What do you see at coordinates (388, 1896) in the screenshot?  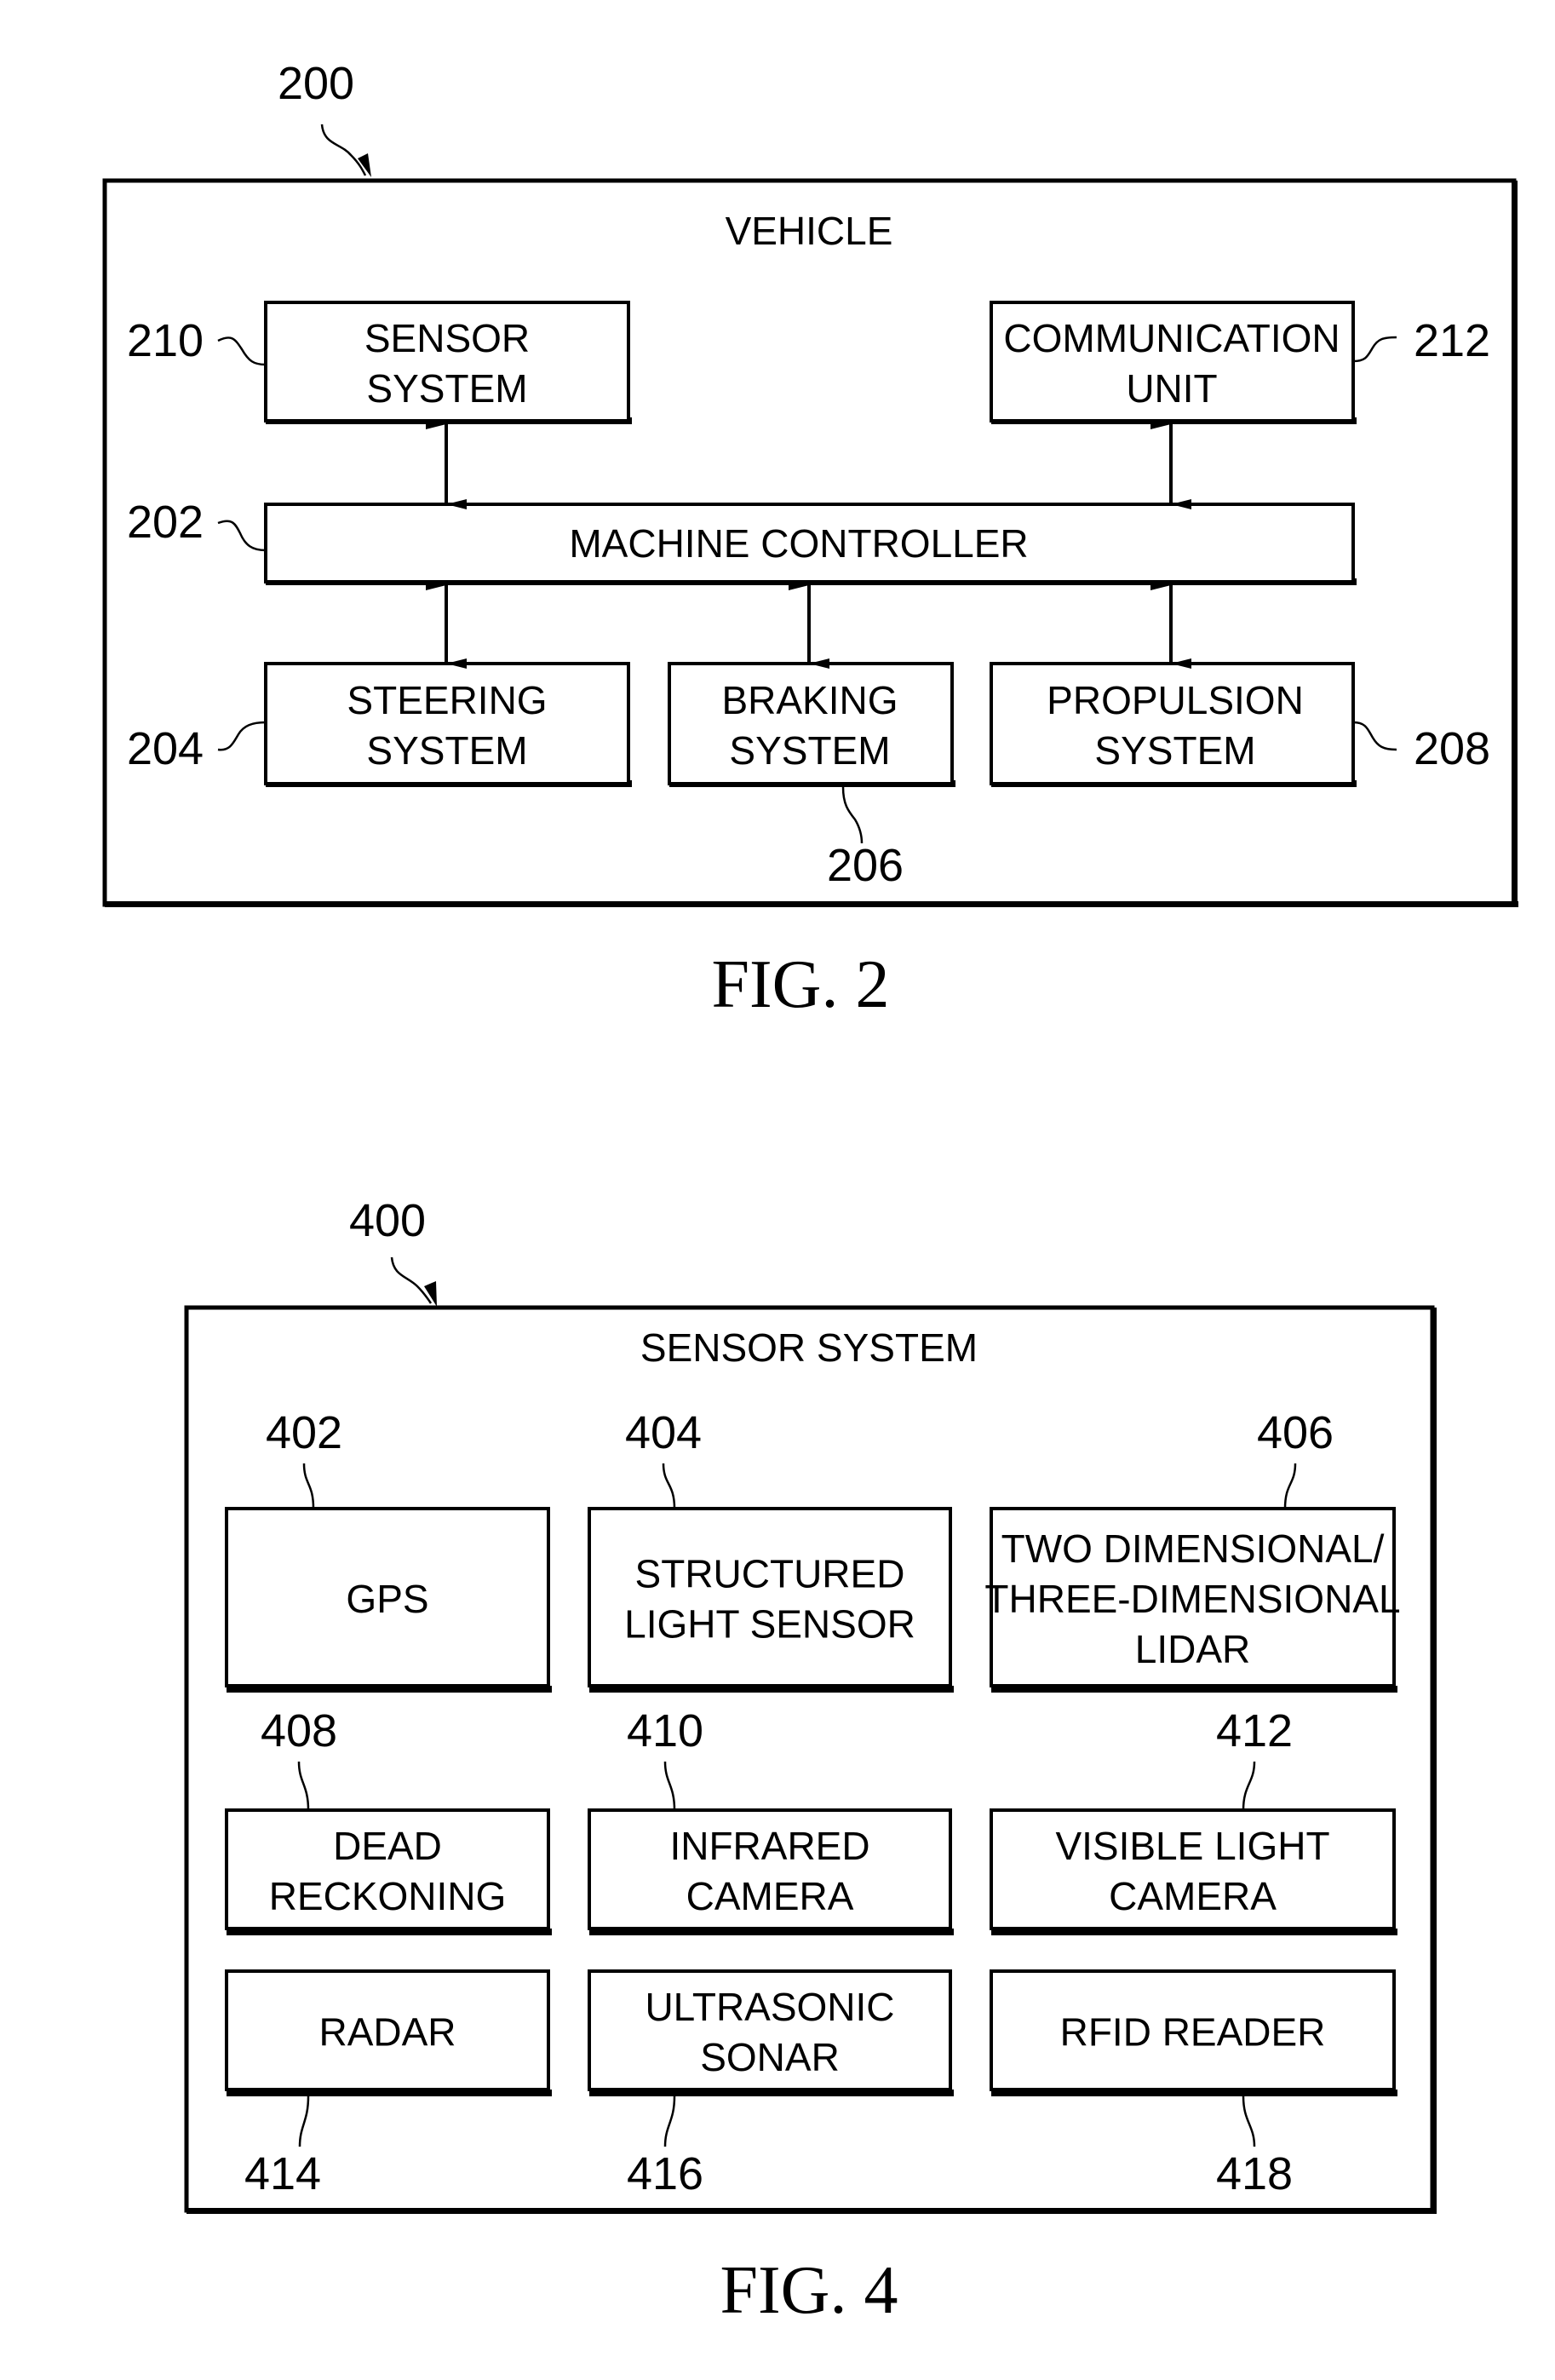 I see `block-dead-line2: RECKONING` at bounding box center [388, 1896].